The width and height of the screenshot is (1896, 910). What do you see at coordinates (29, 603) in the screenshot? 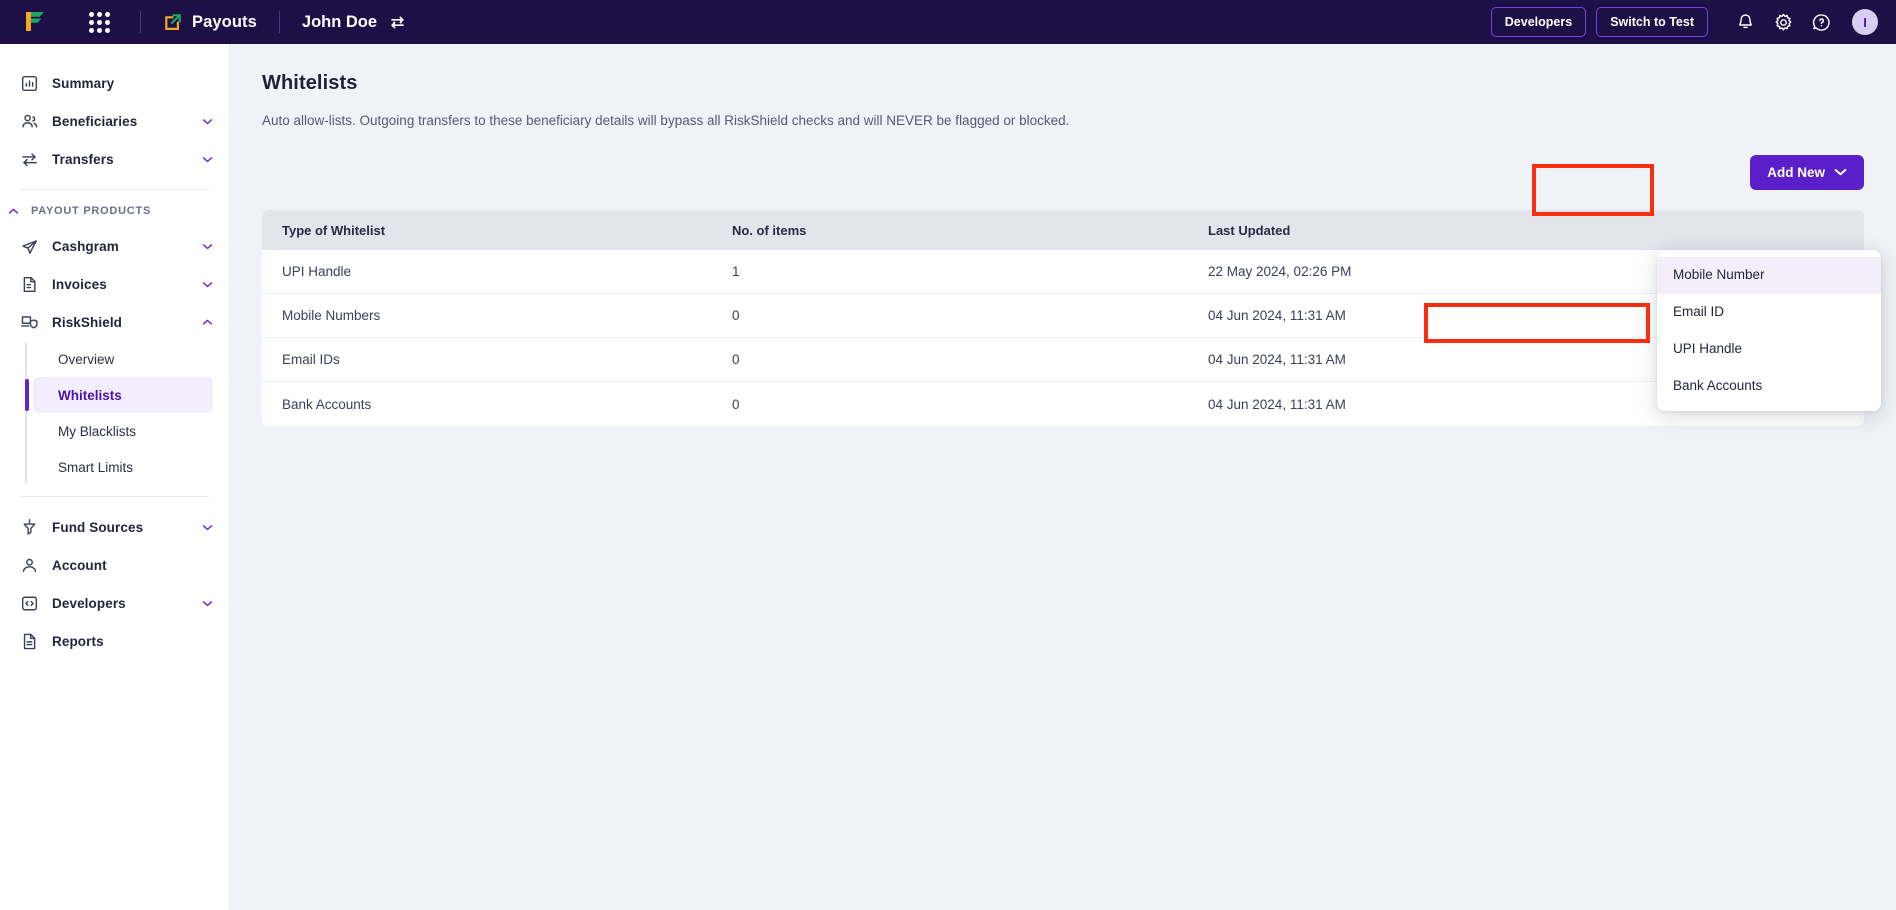
I see `code-icon` at bounding box center [29, 603].